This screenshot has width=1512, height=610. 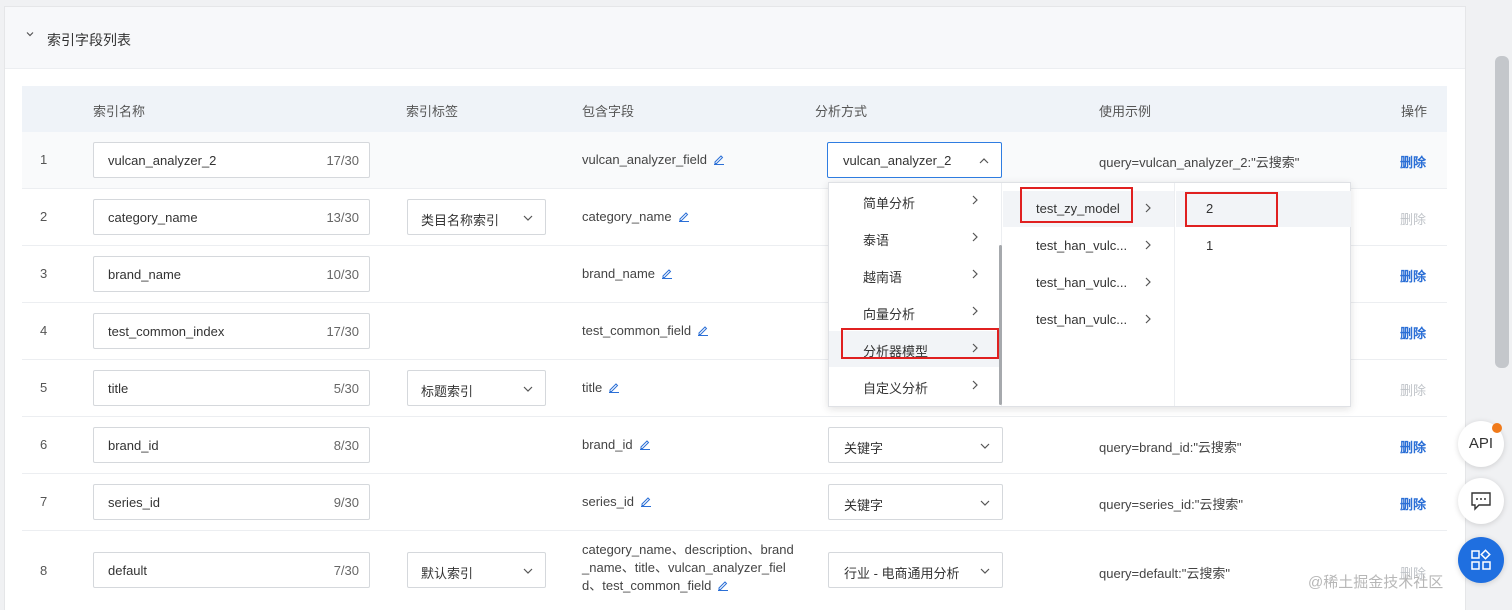 I want to click on cascader-scrollbar, so click(x=1000, y=325).